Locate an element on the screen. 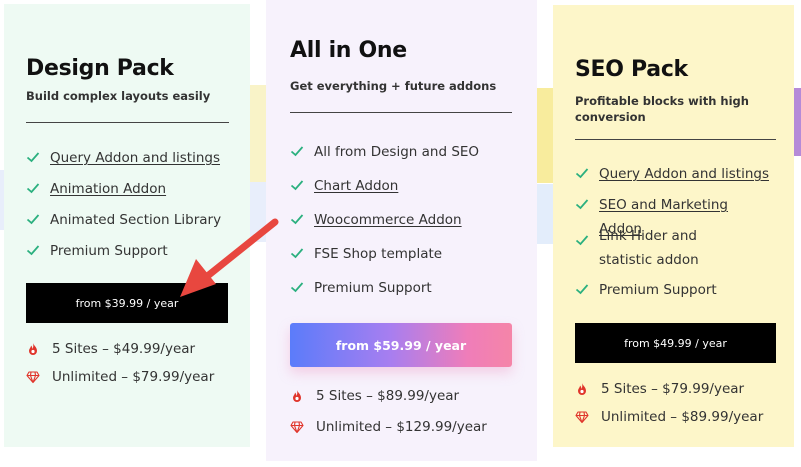 The image size is (801, 467). tier-text: 5 Sites – $89.99/year is located at coordinates (388, 396).